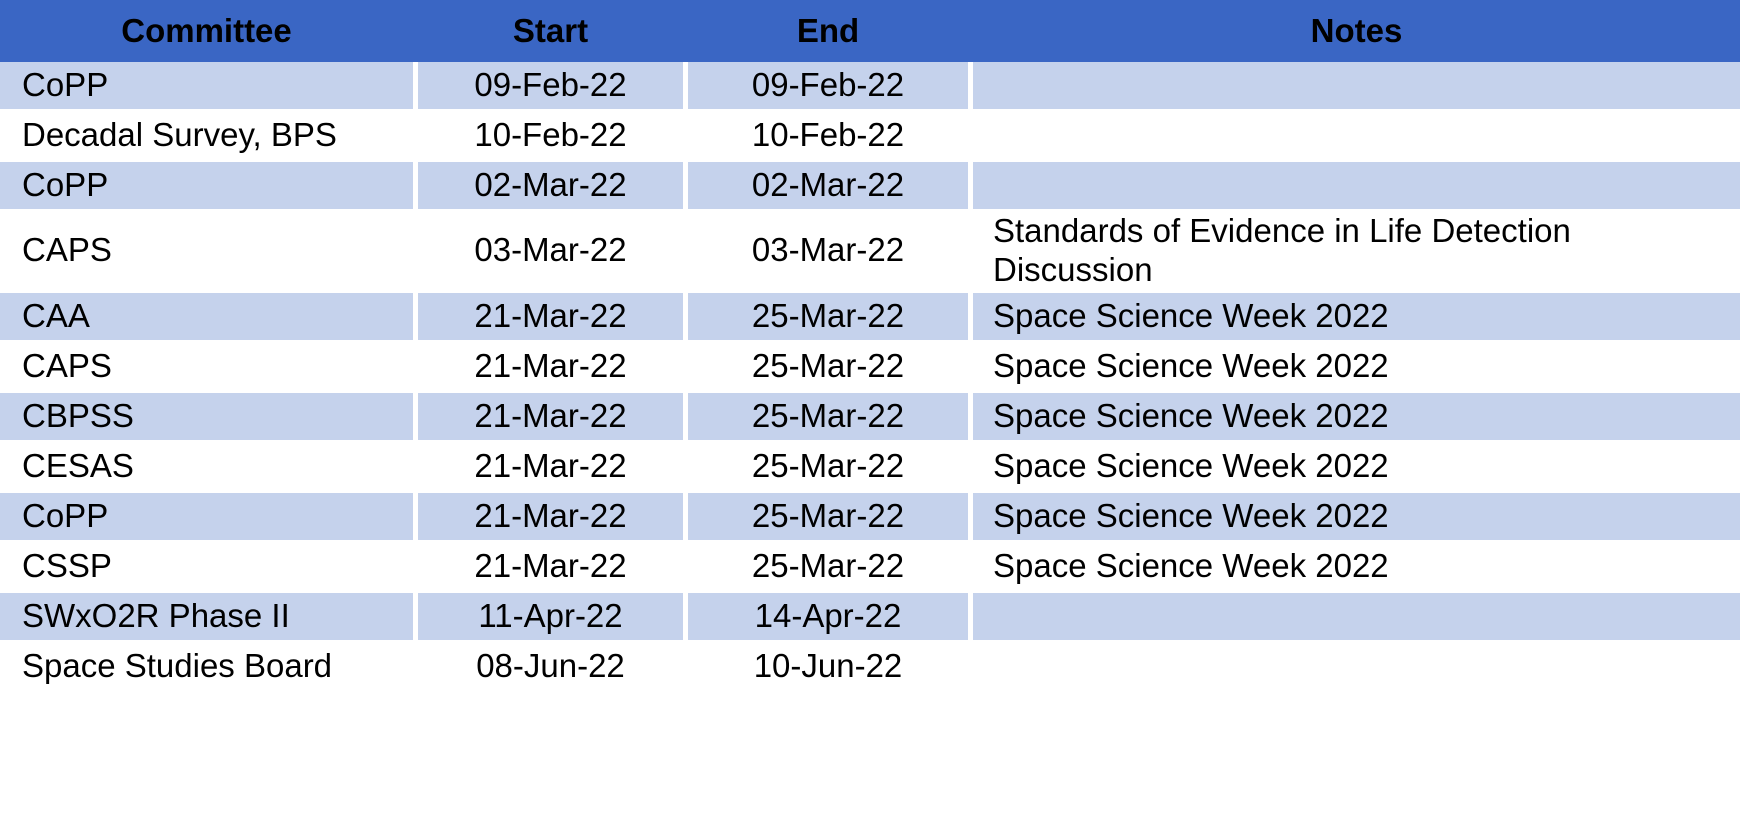 Image resolution: width=1740 pixels, height=815 pixels. I want to click on cell-end: 10-Jun-22, so click(828, 667).